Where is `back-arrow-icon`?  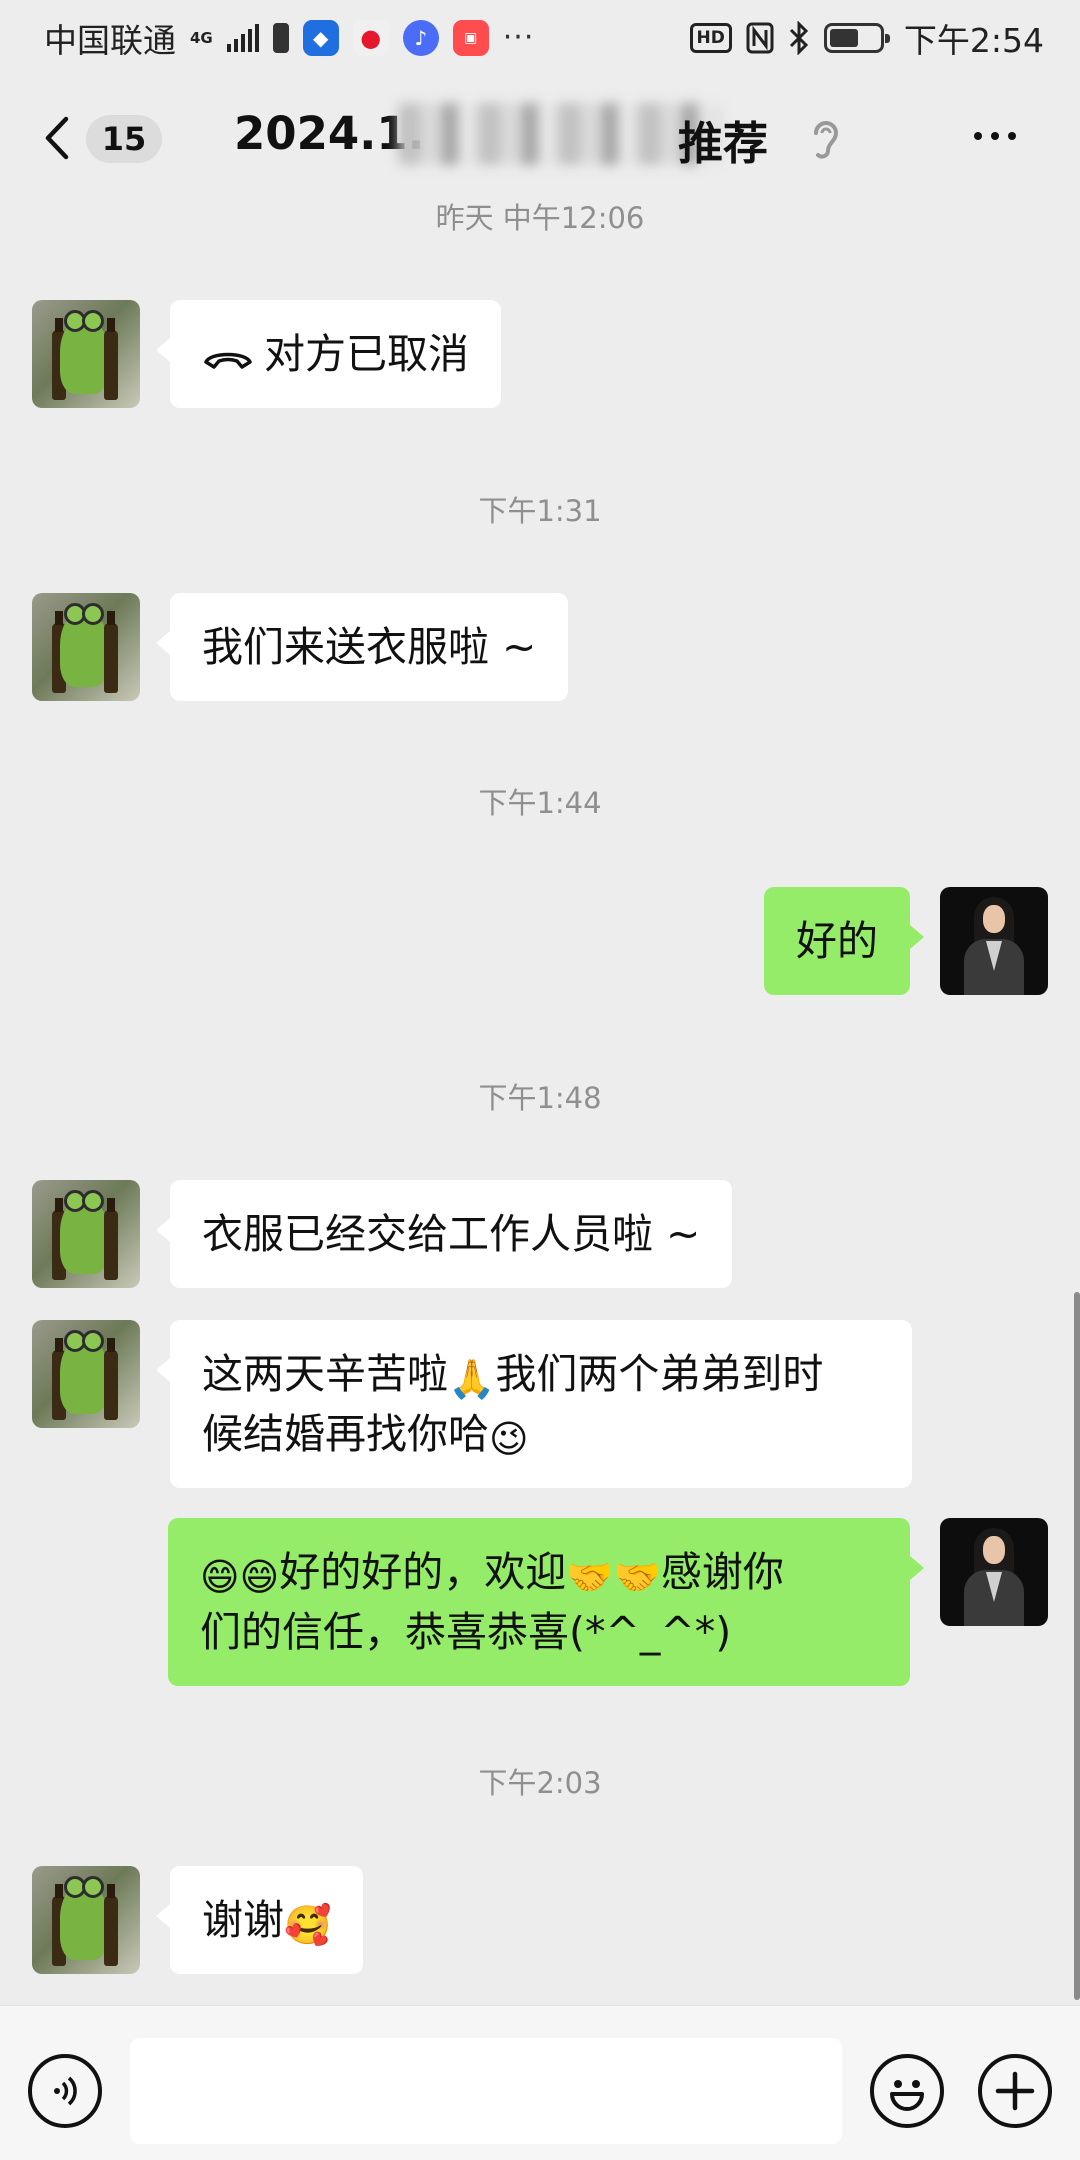
back-arrow-icon is located at coordinates (57, 138).